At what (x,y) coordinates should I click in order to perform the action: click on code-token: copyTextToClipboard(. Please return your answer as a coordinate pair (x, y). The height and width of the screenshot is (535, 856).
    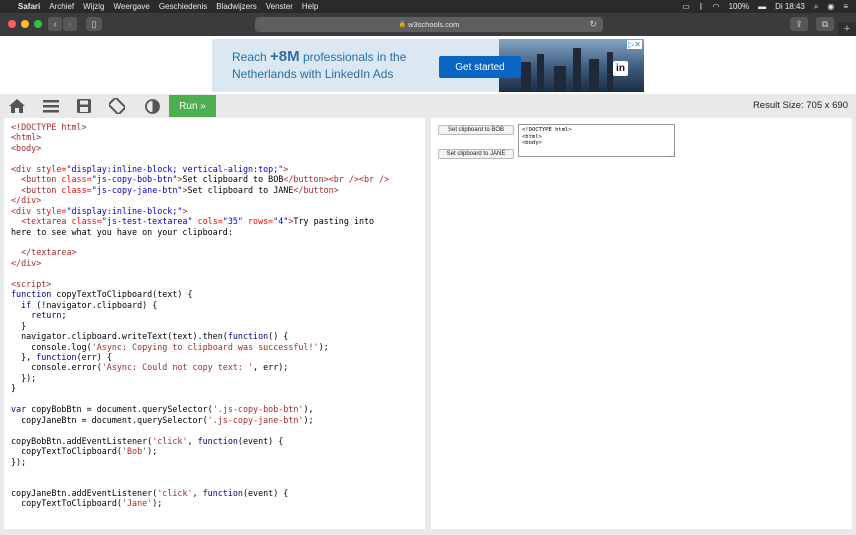
    Looking at the image, I should click on (66, 451).